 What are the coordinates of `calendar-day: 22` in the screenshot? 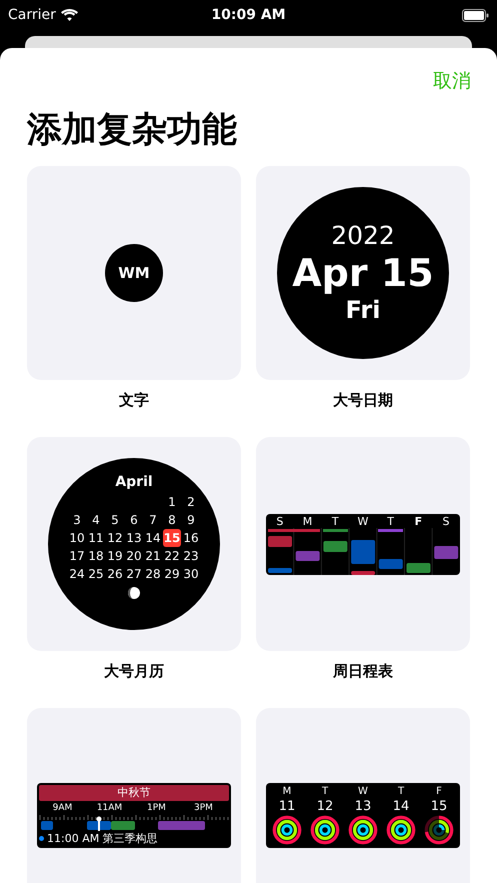 It's located at (172, 556).